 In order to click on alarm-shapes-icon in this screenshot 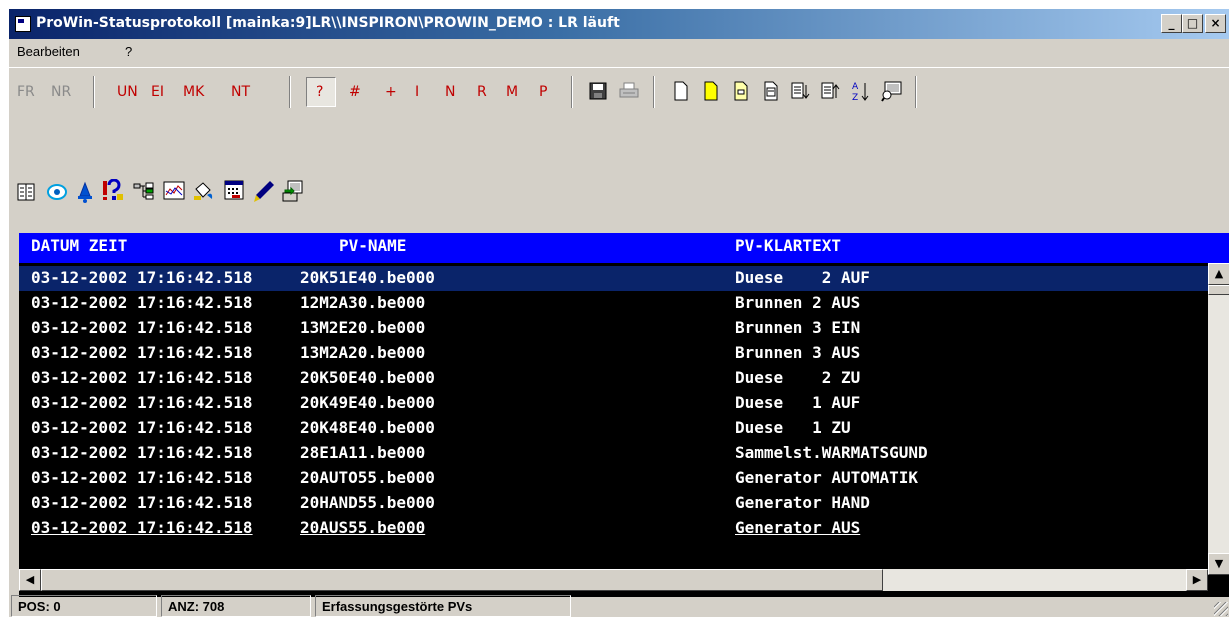, I will do `click(113, 191)`.